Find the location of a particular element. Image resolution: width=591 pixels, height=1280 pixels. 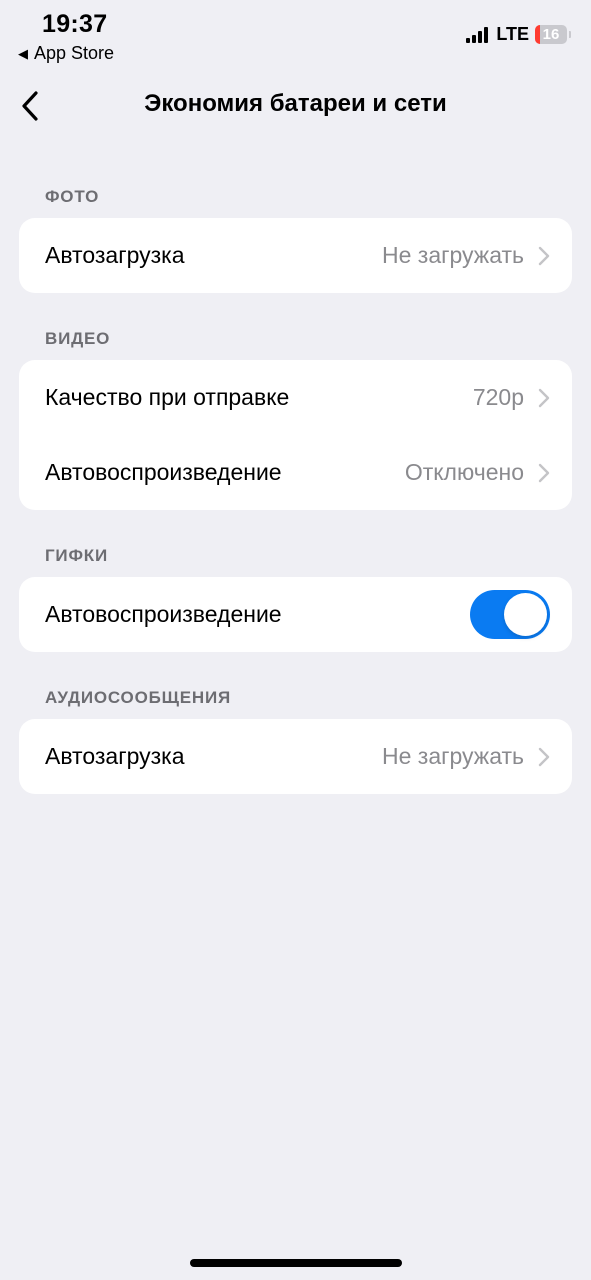

section-header-photo: ФОТО is located at coordinates (72, 196).